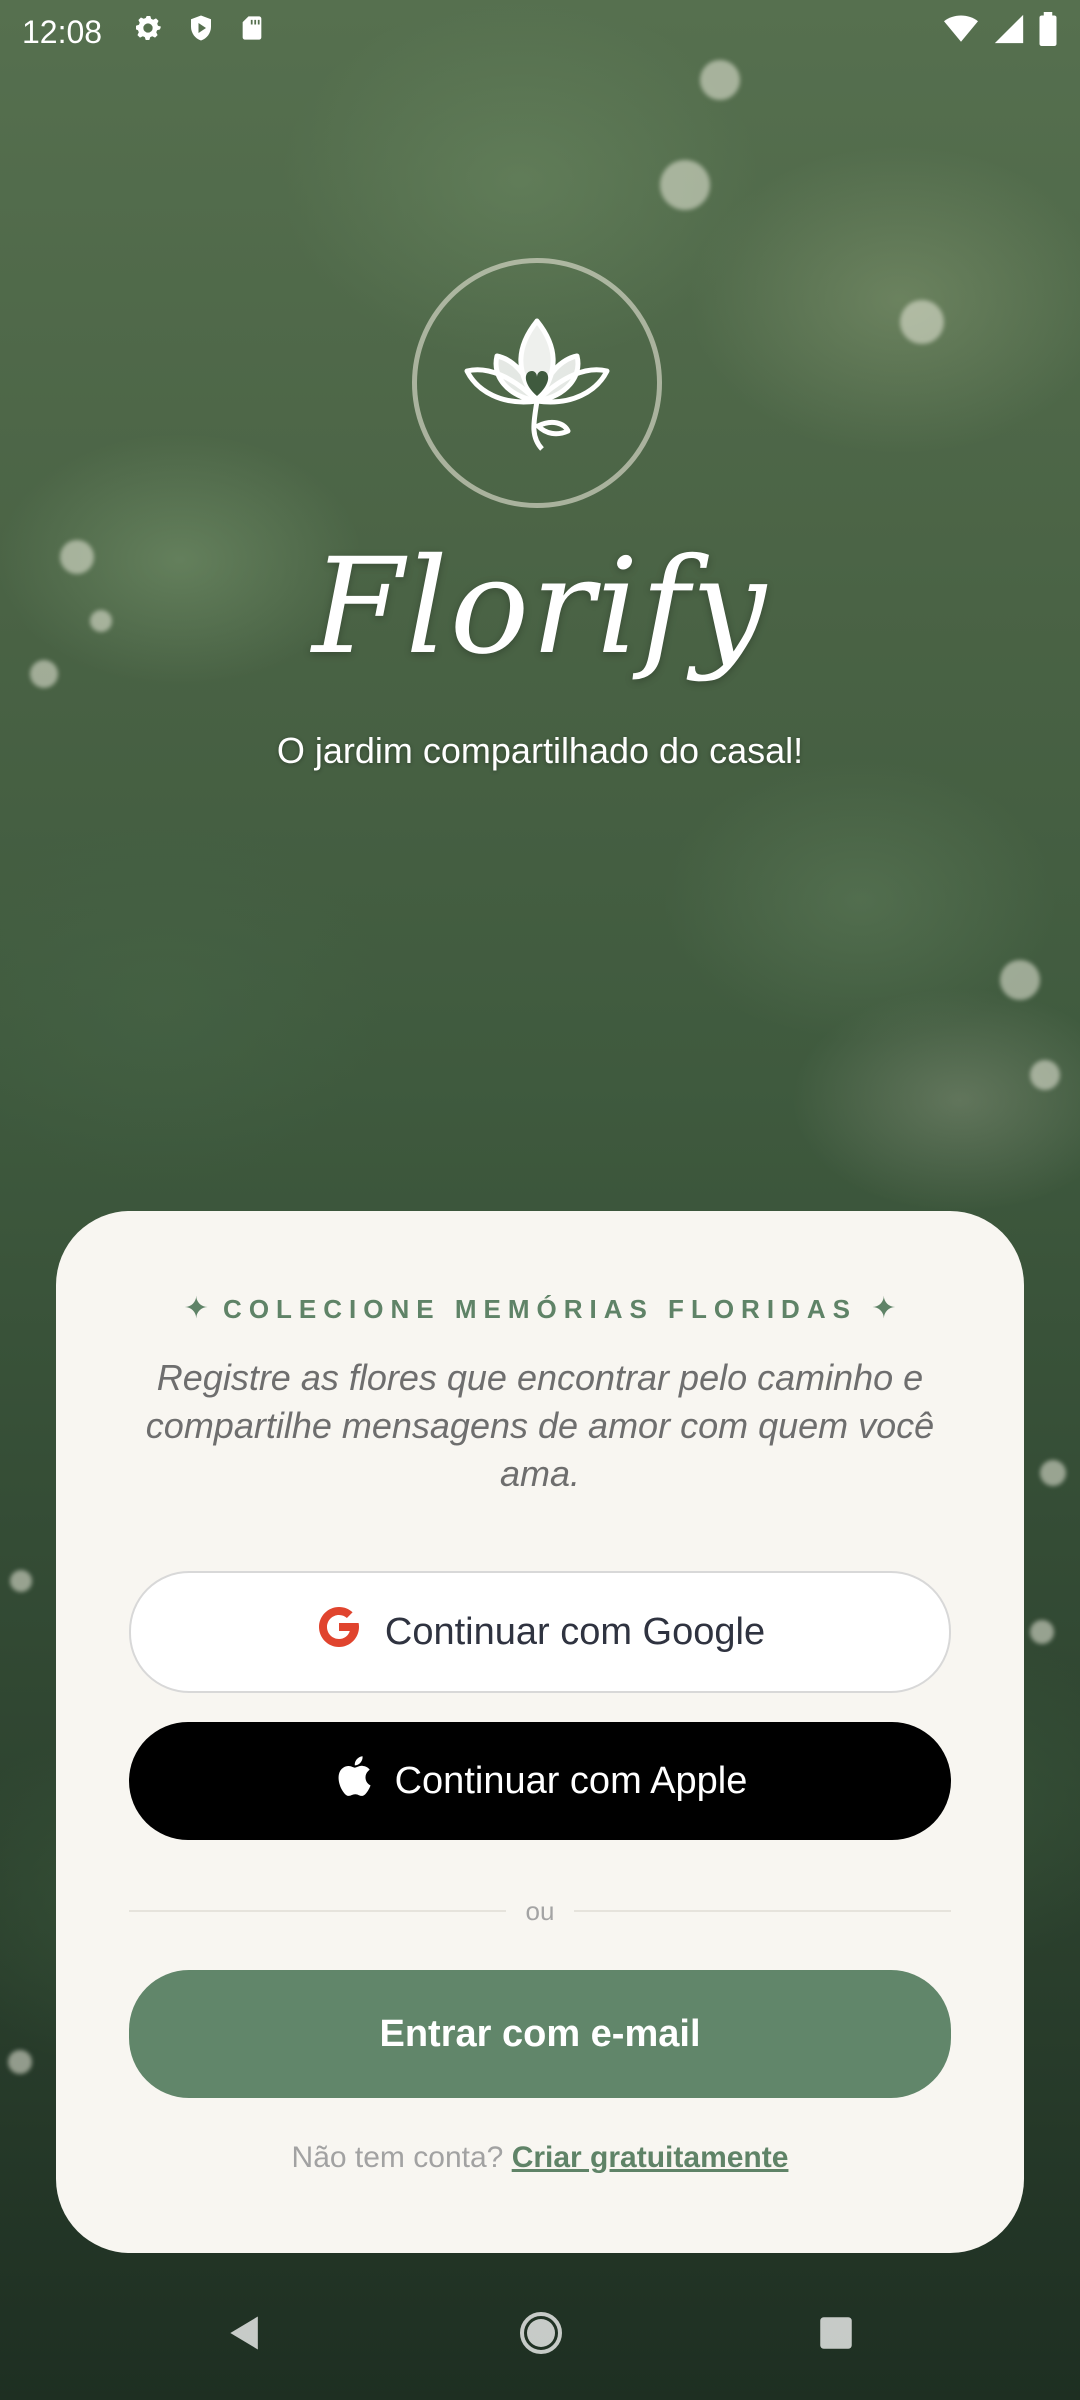 The width and height of the screenshot is (1080, 2400). I want to click on card-kicker: ✦ COLECIONE MEMÓRIAS FLORIDAS ✦, so click(540, 1308).